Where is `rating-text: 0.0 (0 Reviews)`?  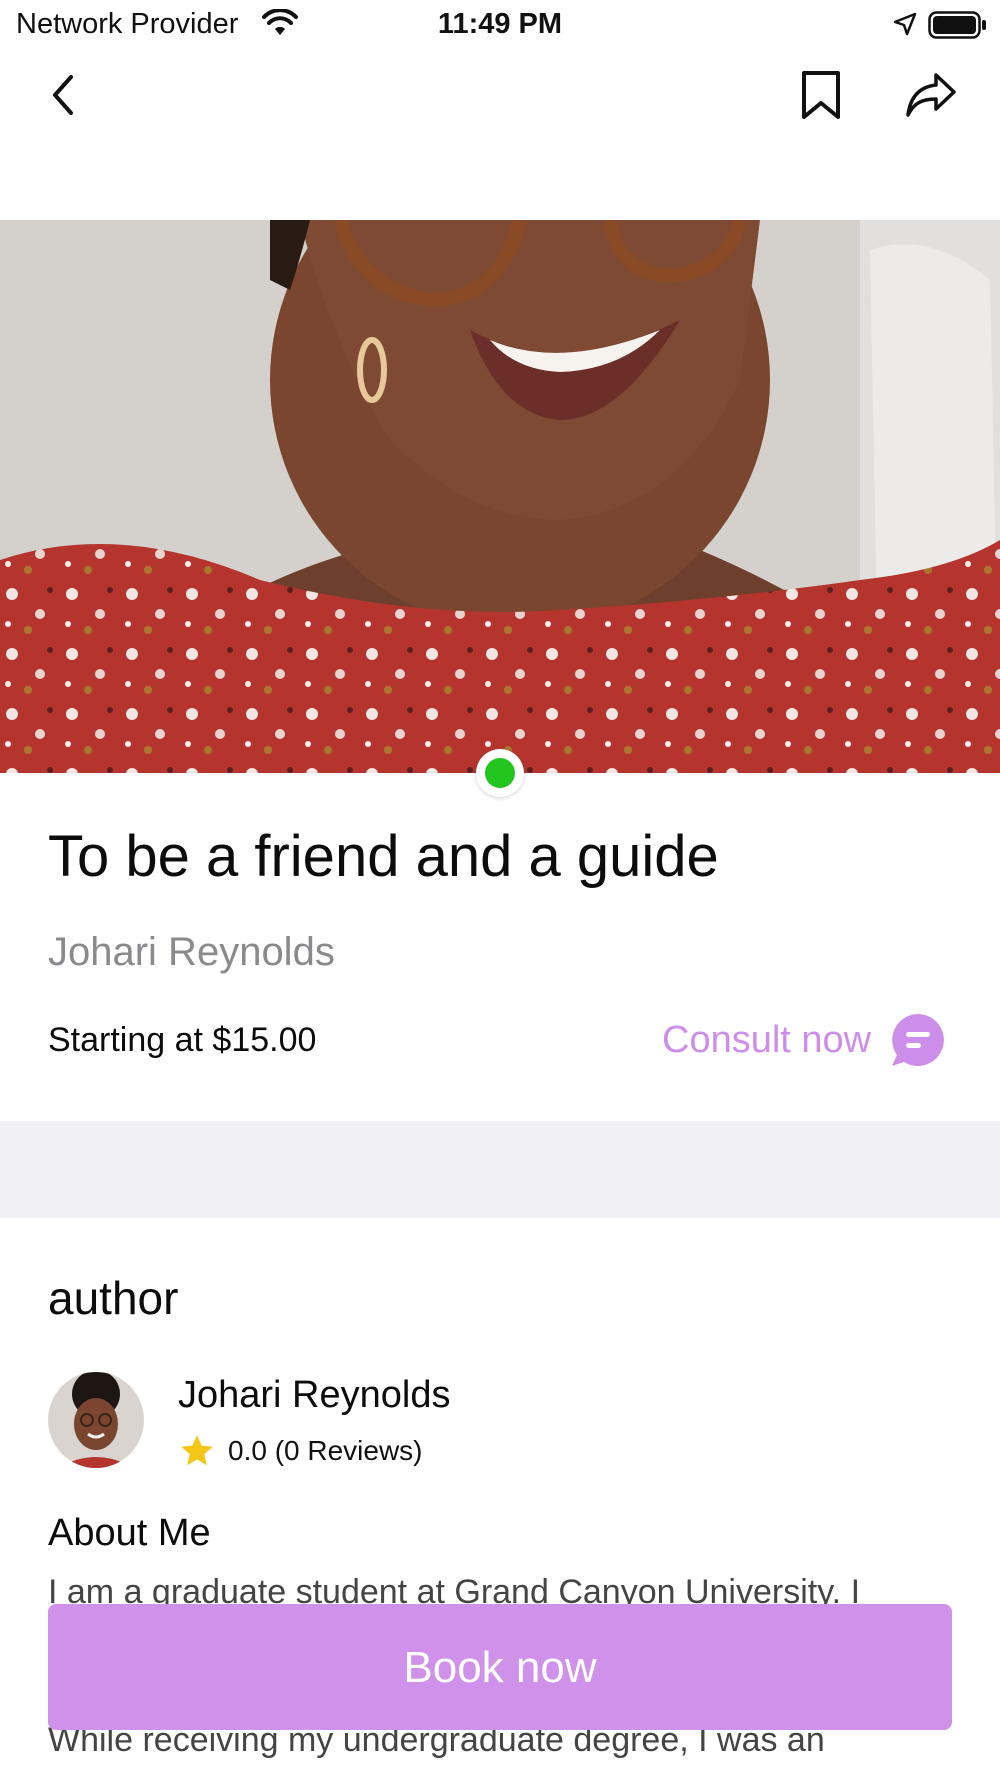 rating-text: 0.0 (0 Reviews) is located at coordinates (325, 1450).